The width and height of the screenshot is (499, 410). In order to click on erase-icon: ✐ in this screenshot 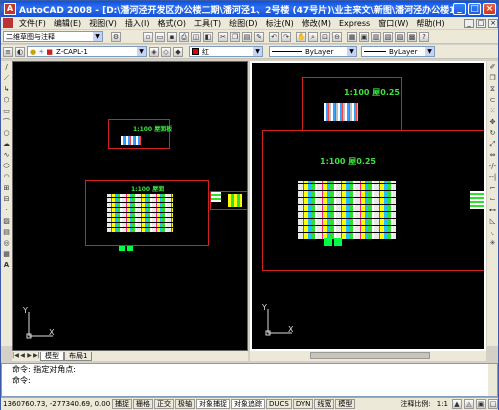, I will do `click(492, 67)`.